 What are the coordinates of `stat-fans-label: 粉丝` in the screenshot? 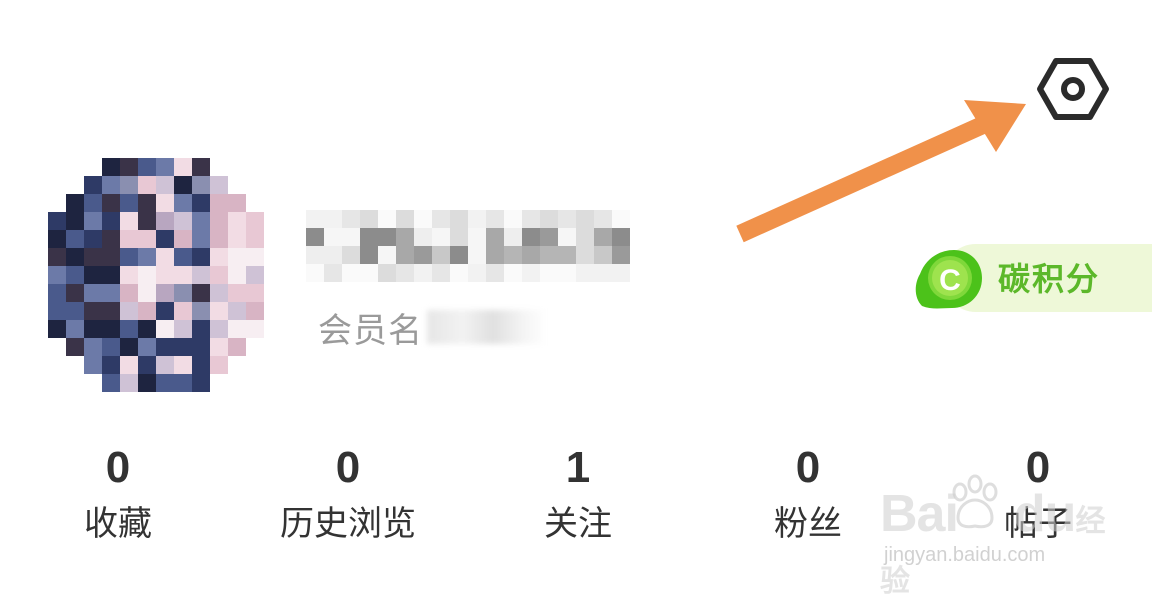 It's located at (808, 524).